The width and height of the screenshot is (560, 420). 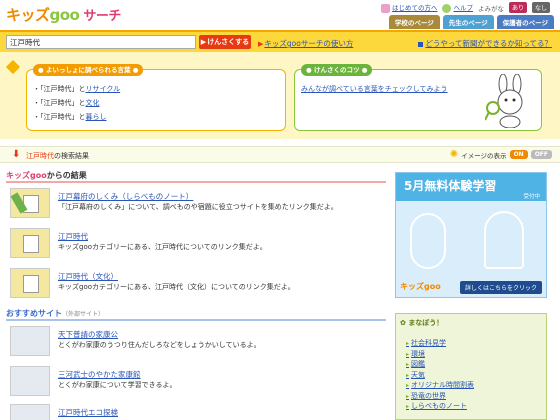 I want to click on search-tips-box: ● けんさくのコツ ● みんなが調べている言葉をチェックしてみよう, so click(x=418, y=97).